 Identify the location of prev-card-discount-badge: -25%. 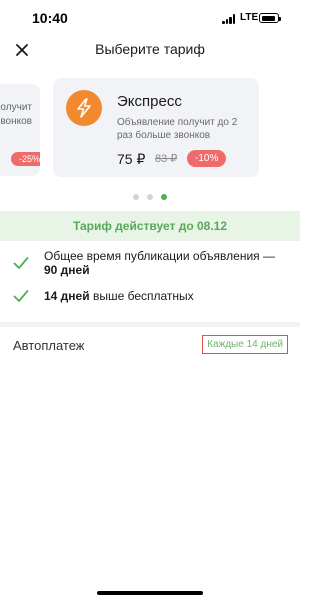
(25, 159).